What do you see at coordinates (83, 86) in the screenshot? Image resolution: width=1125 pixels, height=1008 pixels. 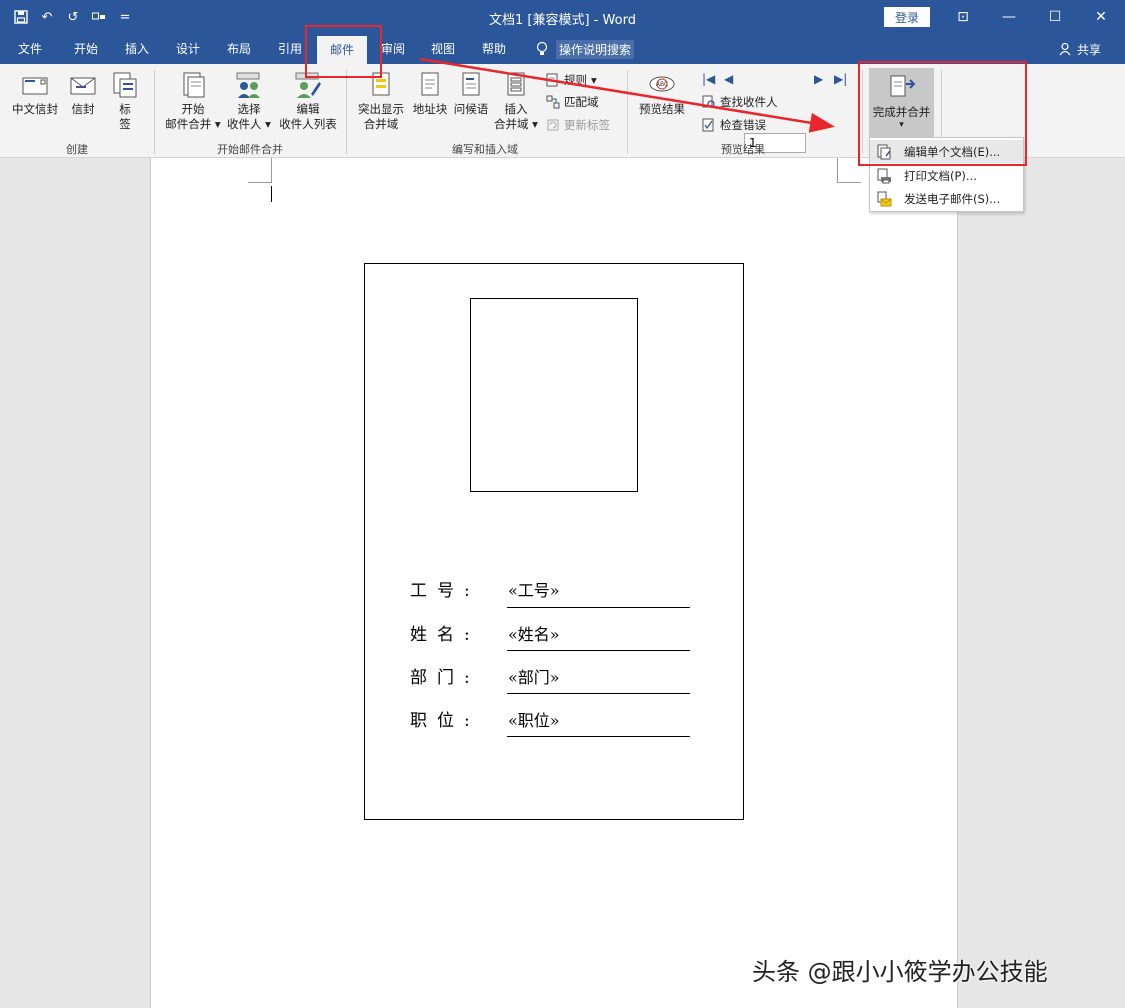 I see `envelope-icon` at bounding box center [83, 86].